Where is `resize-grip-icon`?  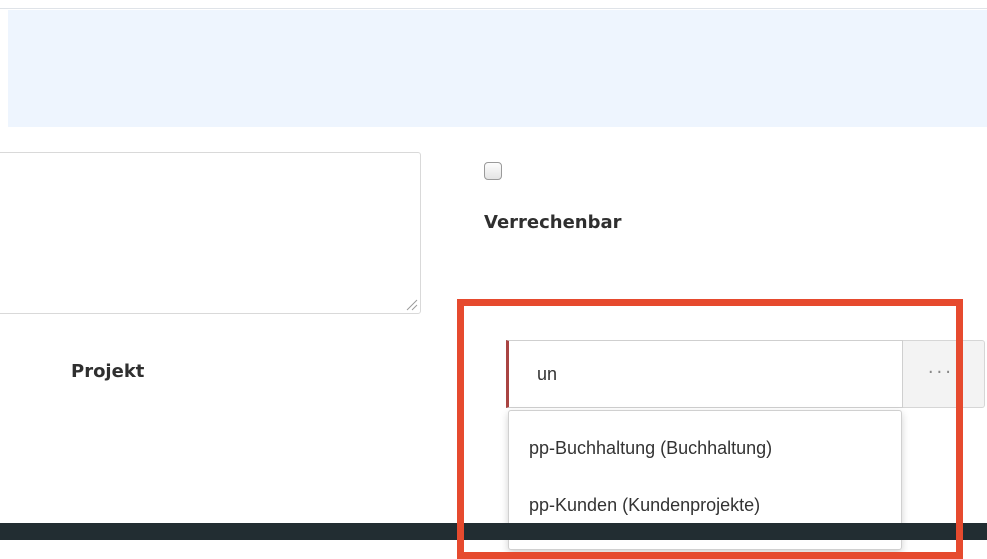 resize-grip-icon is located at coordinates (411, 304).